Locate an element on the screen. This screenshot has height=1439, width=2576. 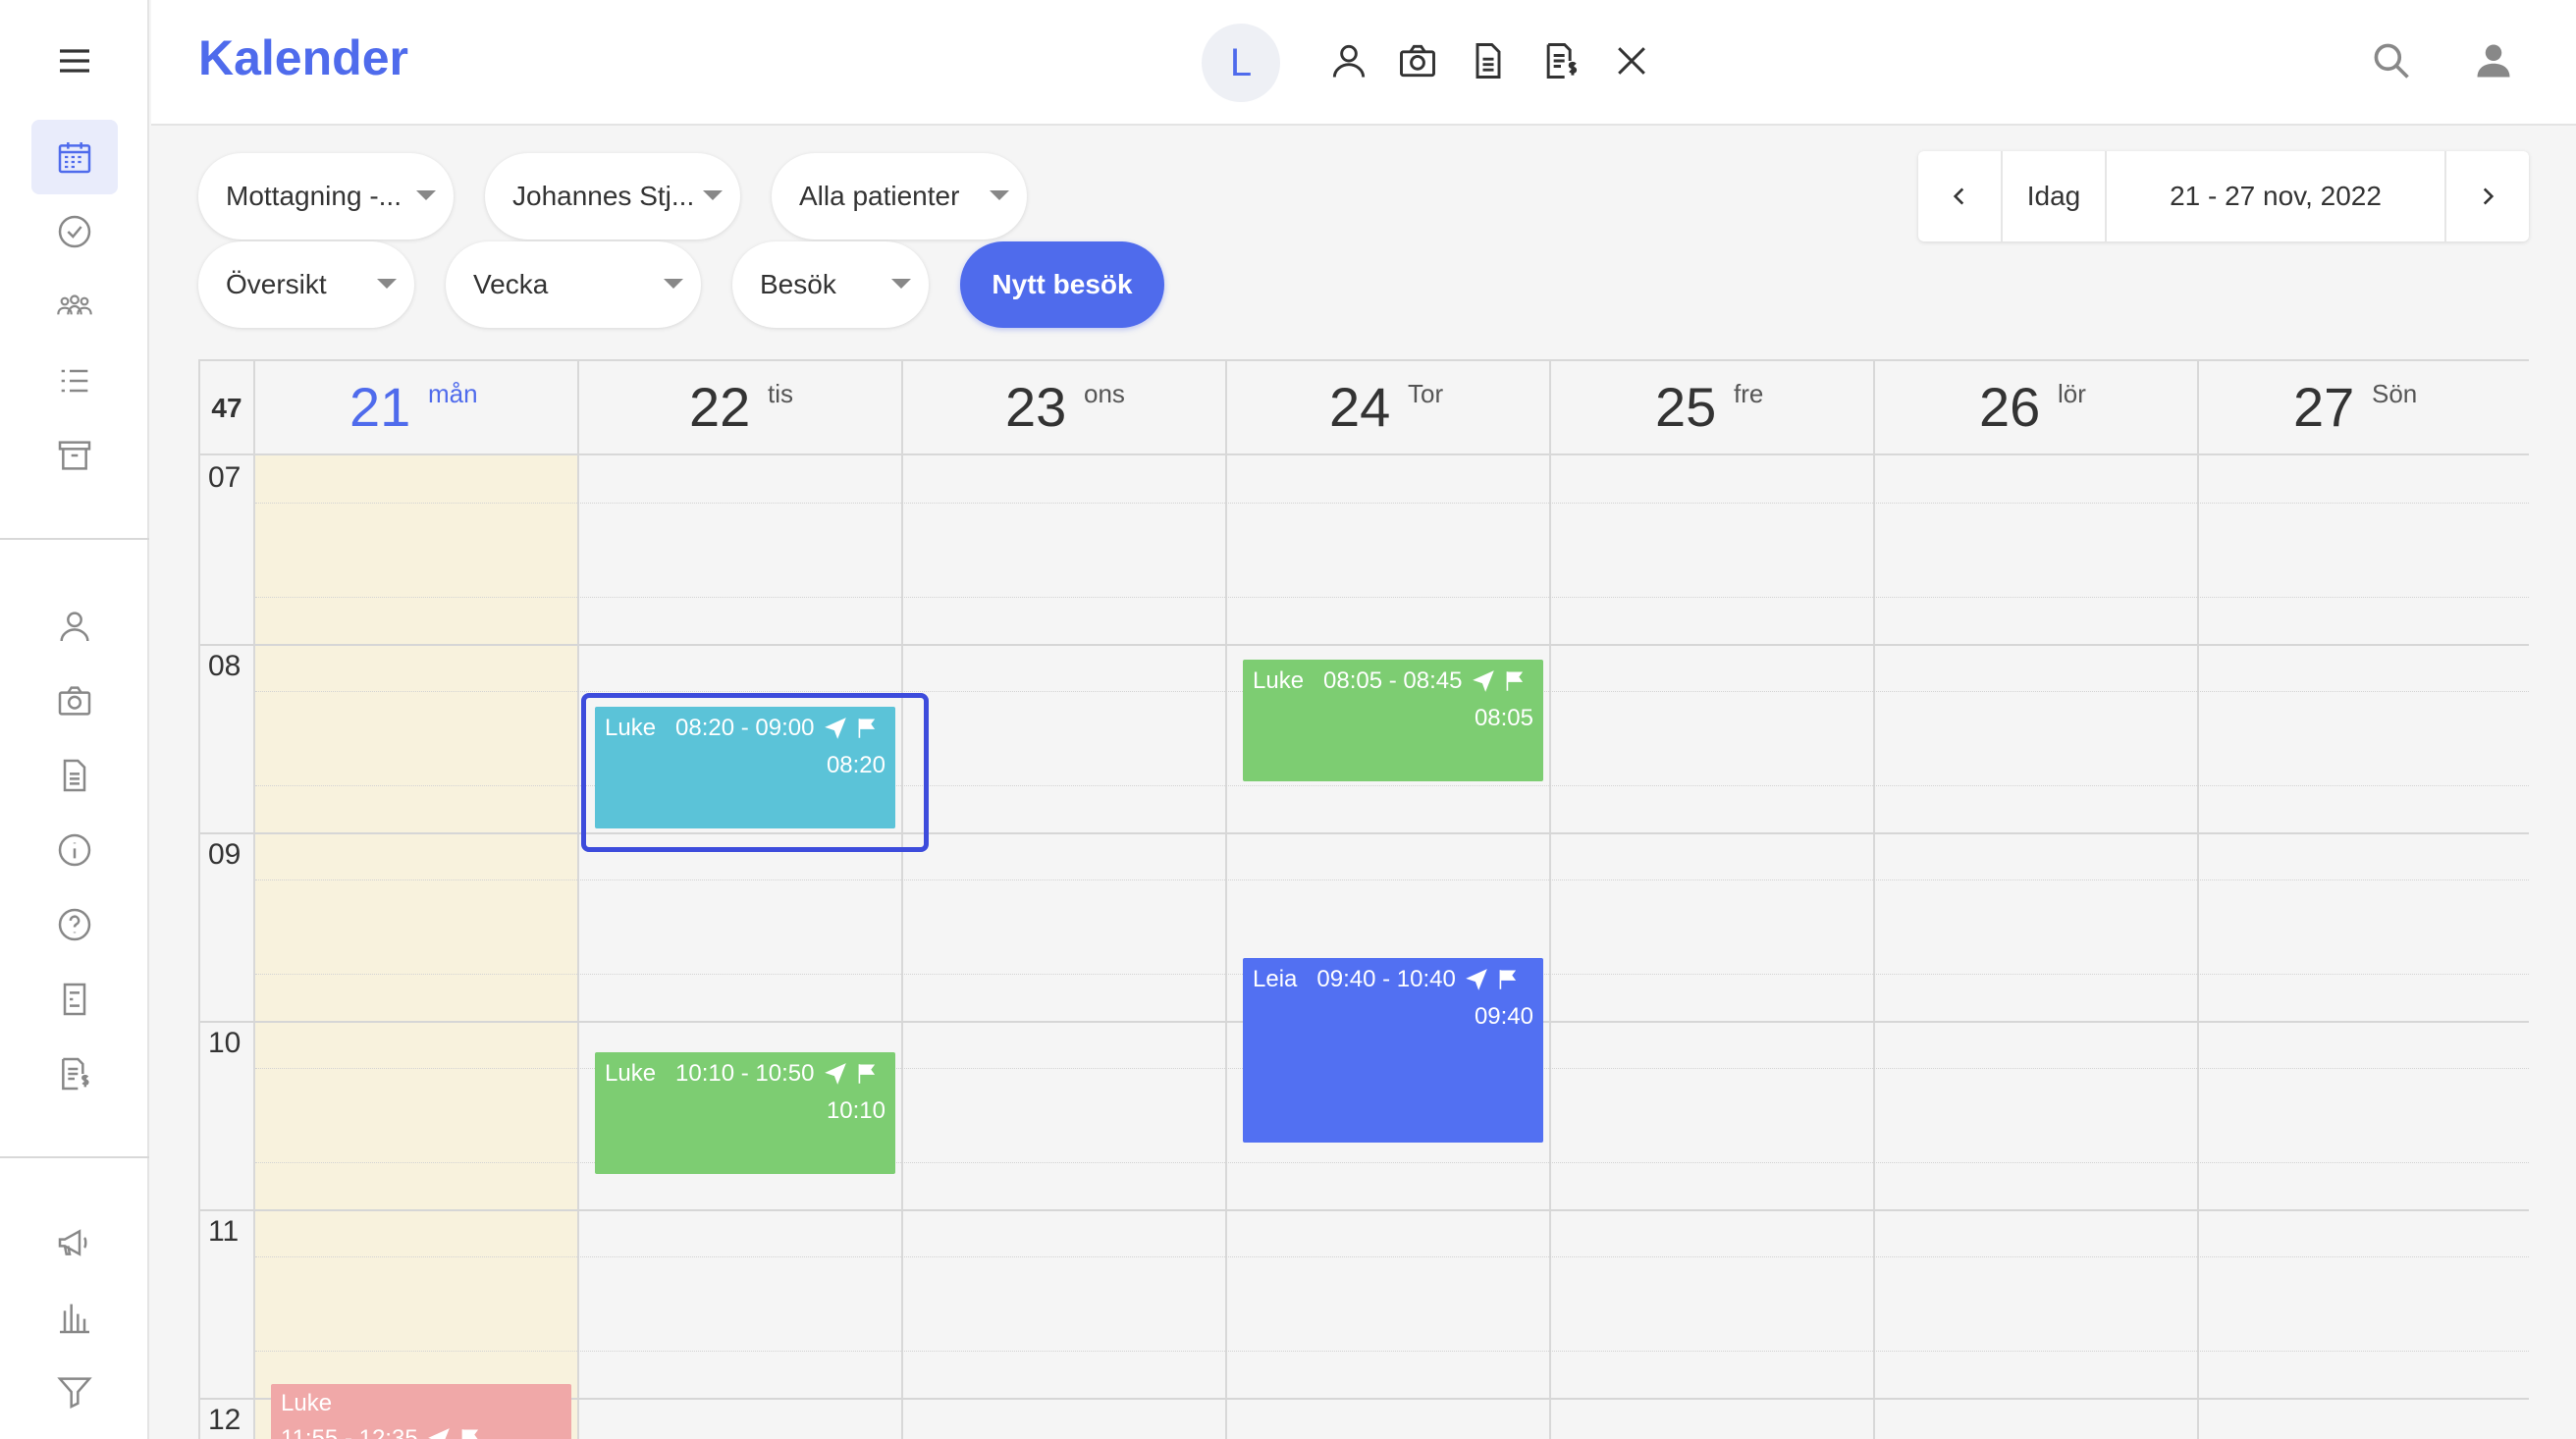
megaphone-icon is located at coordinates (74, 1242).